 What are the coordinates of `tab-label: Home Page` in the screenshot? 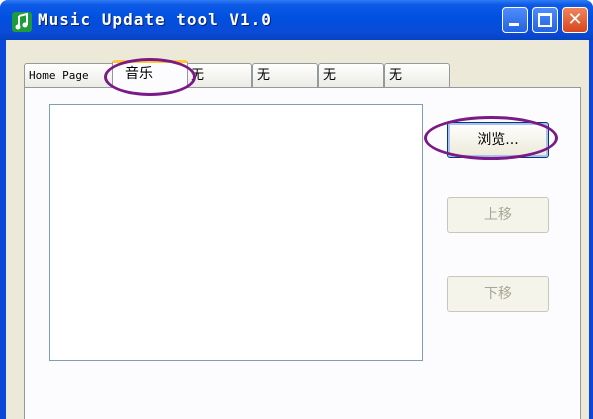 It's located at (59, 75).